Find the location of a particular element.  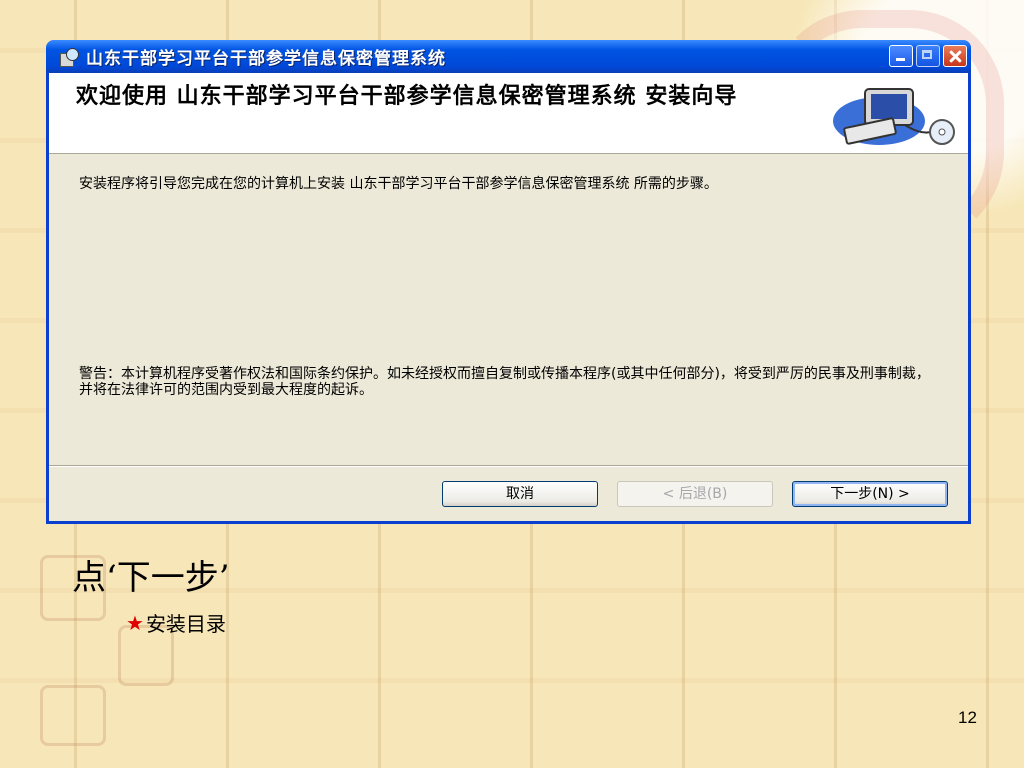

slide-caption: 点‘下一步’ is located at coordinates (151, 578).